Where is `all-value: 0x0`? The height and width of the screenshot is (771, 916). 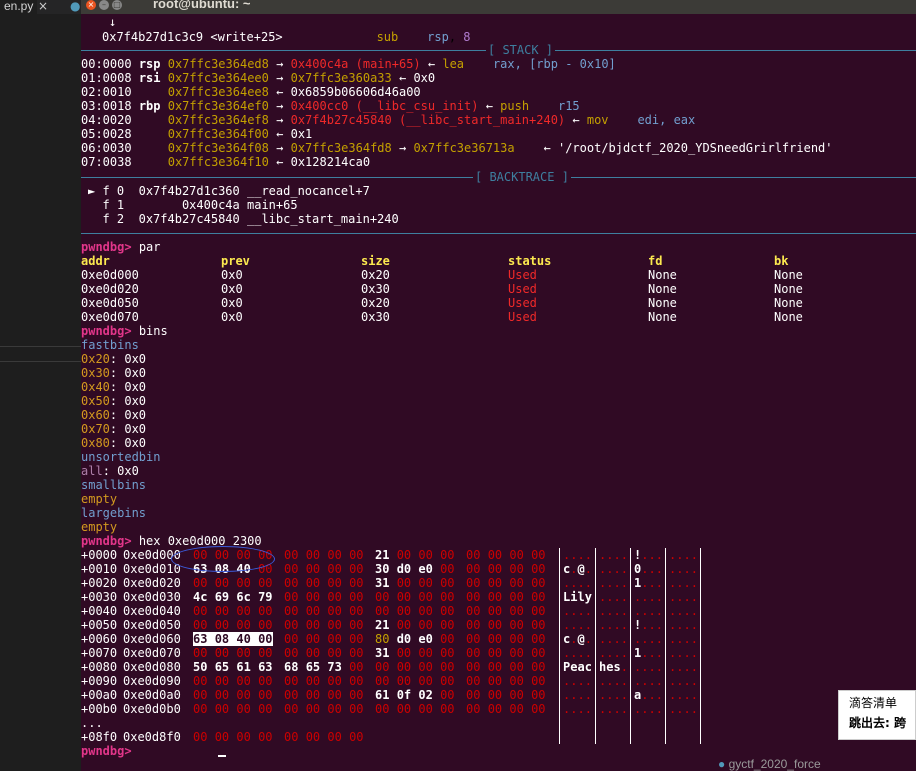 all-value: 0x0 is located at coordinates (128, 471).